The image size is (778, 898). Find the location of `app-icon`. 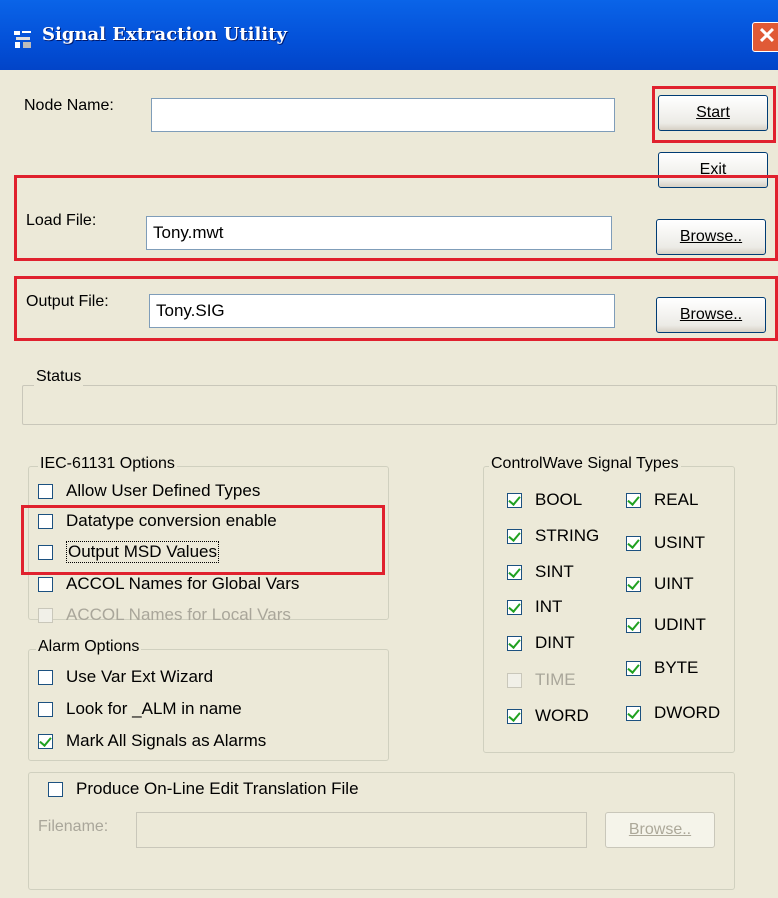

app-icon is located at coordinates (22, 39).